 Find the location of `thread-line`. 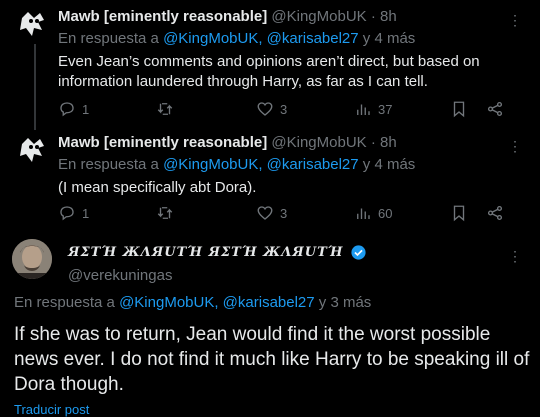

thread-line is located at coordinates (35, 87).